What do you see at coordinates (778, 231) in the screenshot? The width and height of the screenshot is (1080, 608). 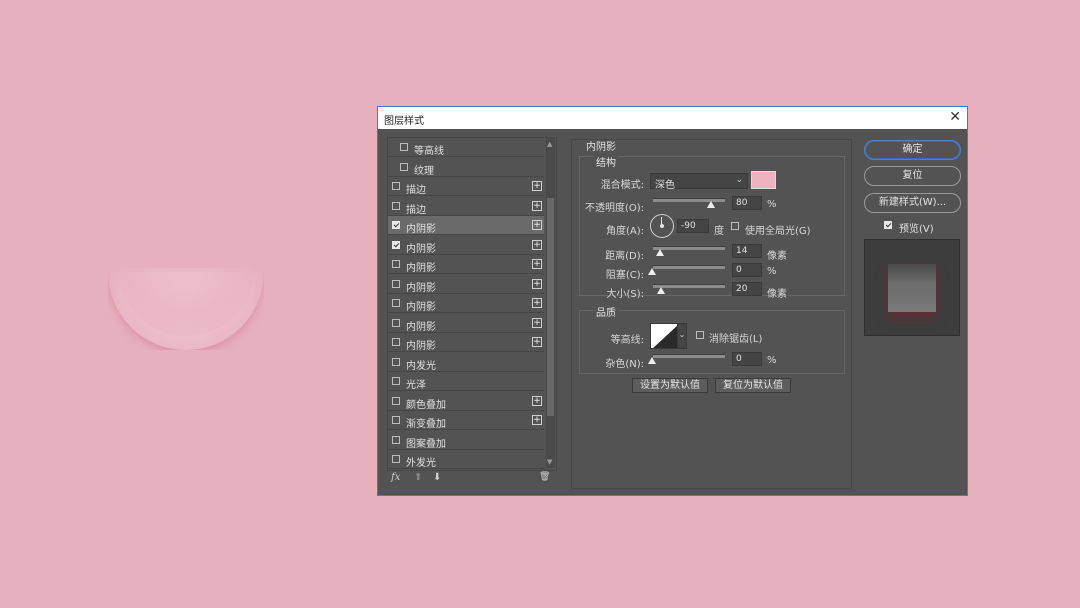 I see `global-light-label: 使用全局光(G)` at bounding box center [778, 231].